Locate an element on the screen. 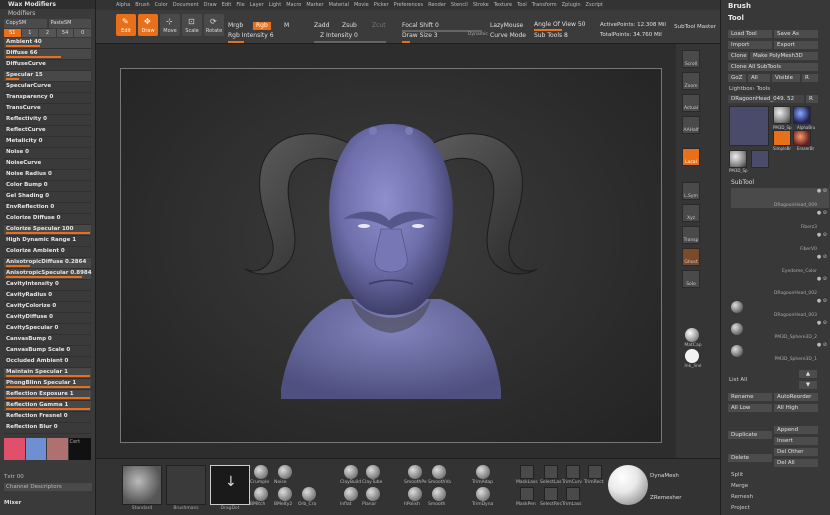 The image size is (830, 515). all-high-button: All High is located at coordinates (796, 408).